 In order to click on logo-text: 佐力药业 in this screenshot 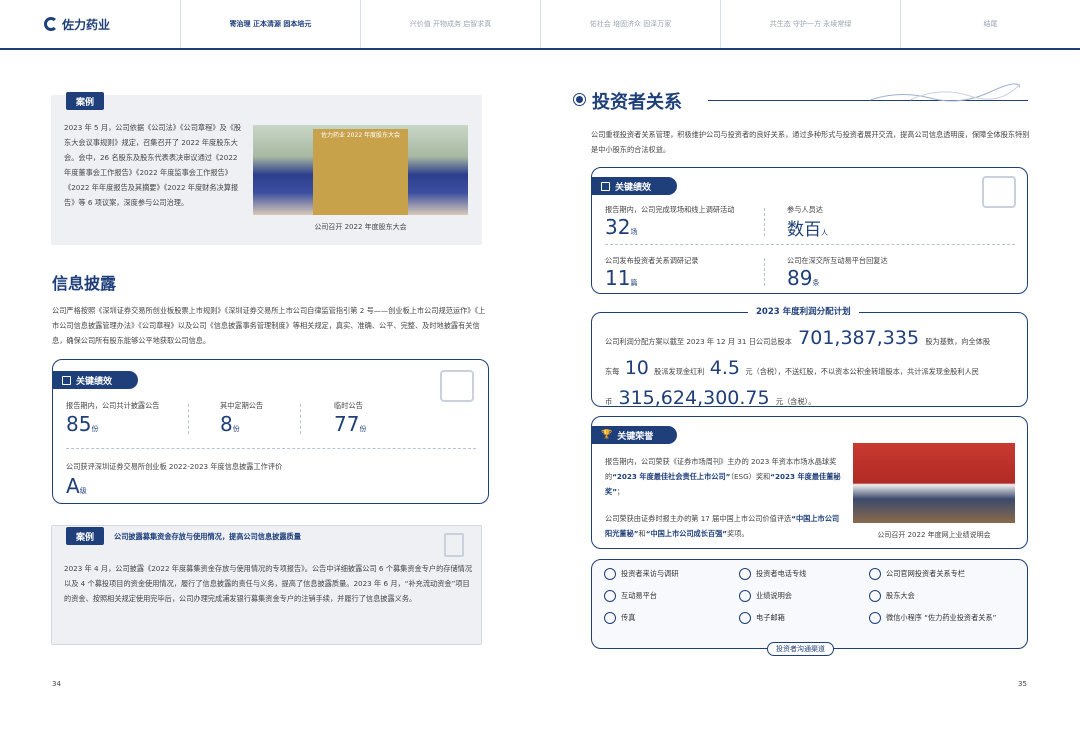, I will do `click(86, 24)`.